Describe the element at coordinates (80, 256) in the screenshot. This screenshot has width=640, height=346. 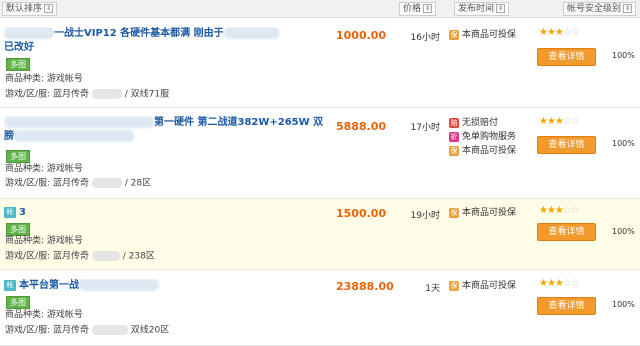
I see `listing-server: 游戏/区/服: 蓝月传奇 / 238区` at that location.